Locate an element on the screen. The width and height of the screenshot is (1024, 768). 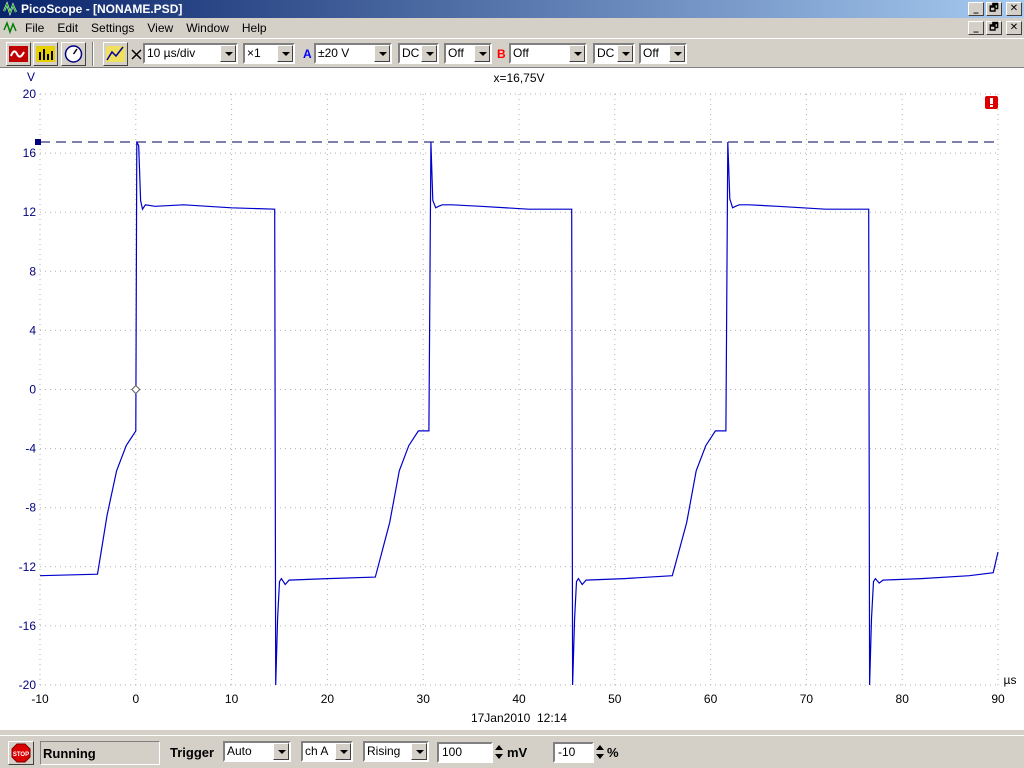
doc-restore-button: 🗗 is located at coordinates (994, 28).